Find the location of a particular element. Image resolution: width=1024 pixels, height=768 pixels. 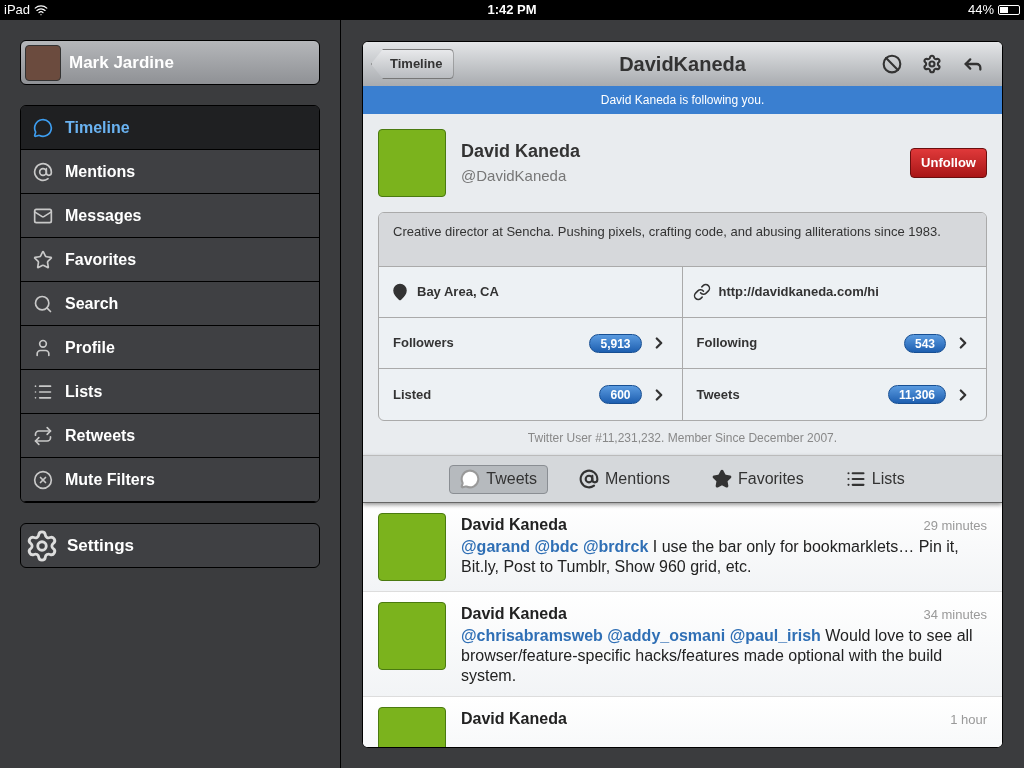

profile-bio: Creative director at Sencha. Pushing pixels, crafting code, and abusing alliterations since 1983. is located at coordinates (682, 240).